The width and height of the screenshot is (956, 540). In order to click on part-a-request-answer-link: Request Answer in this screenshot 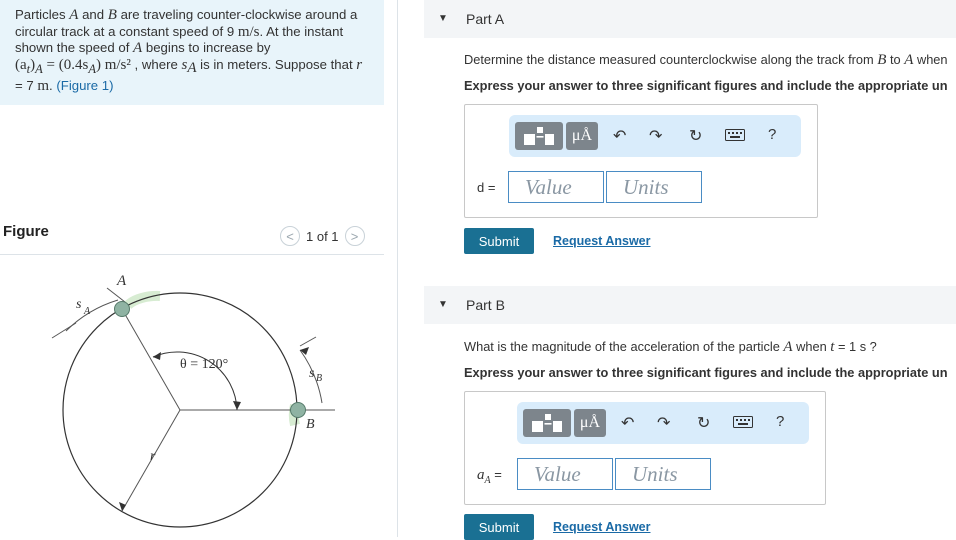, I will do `click(601, 241)`.